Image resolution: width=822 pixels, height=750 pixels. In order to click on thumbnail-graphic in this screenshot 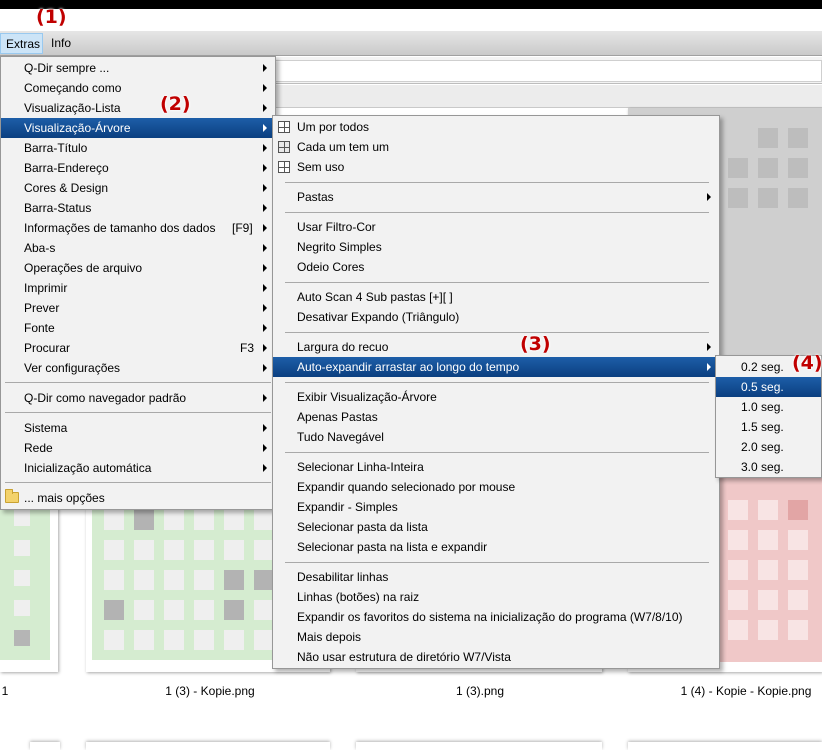, I will do `click(25, 575)`.